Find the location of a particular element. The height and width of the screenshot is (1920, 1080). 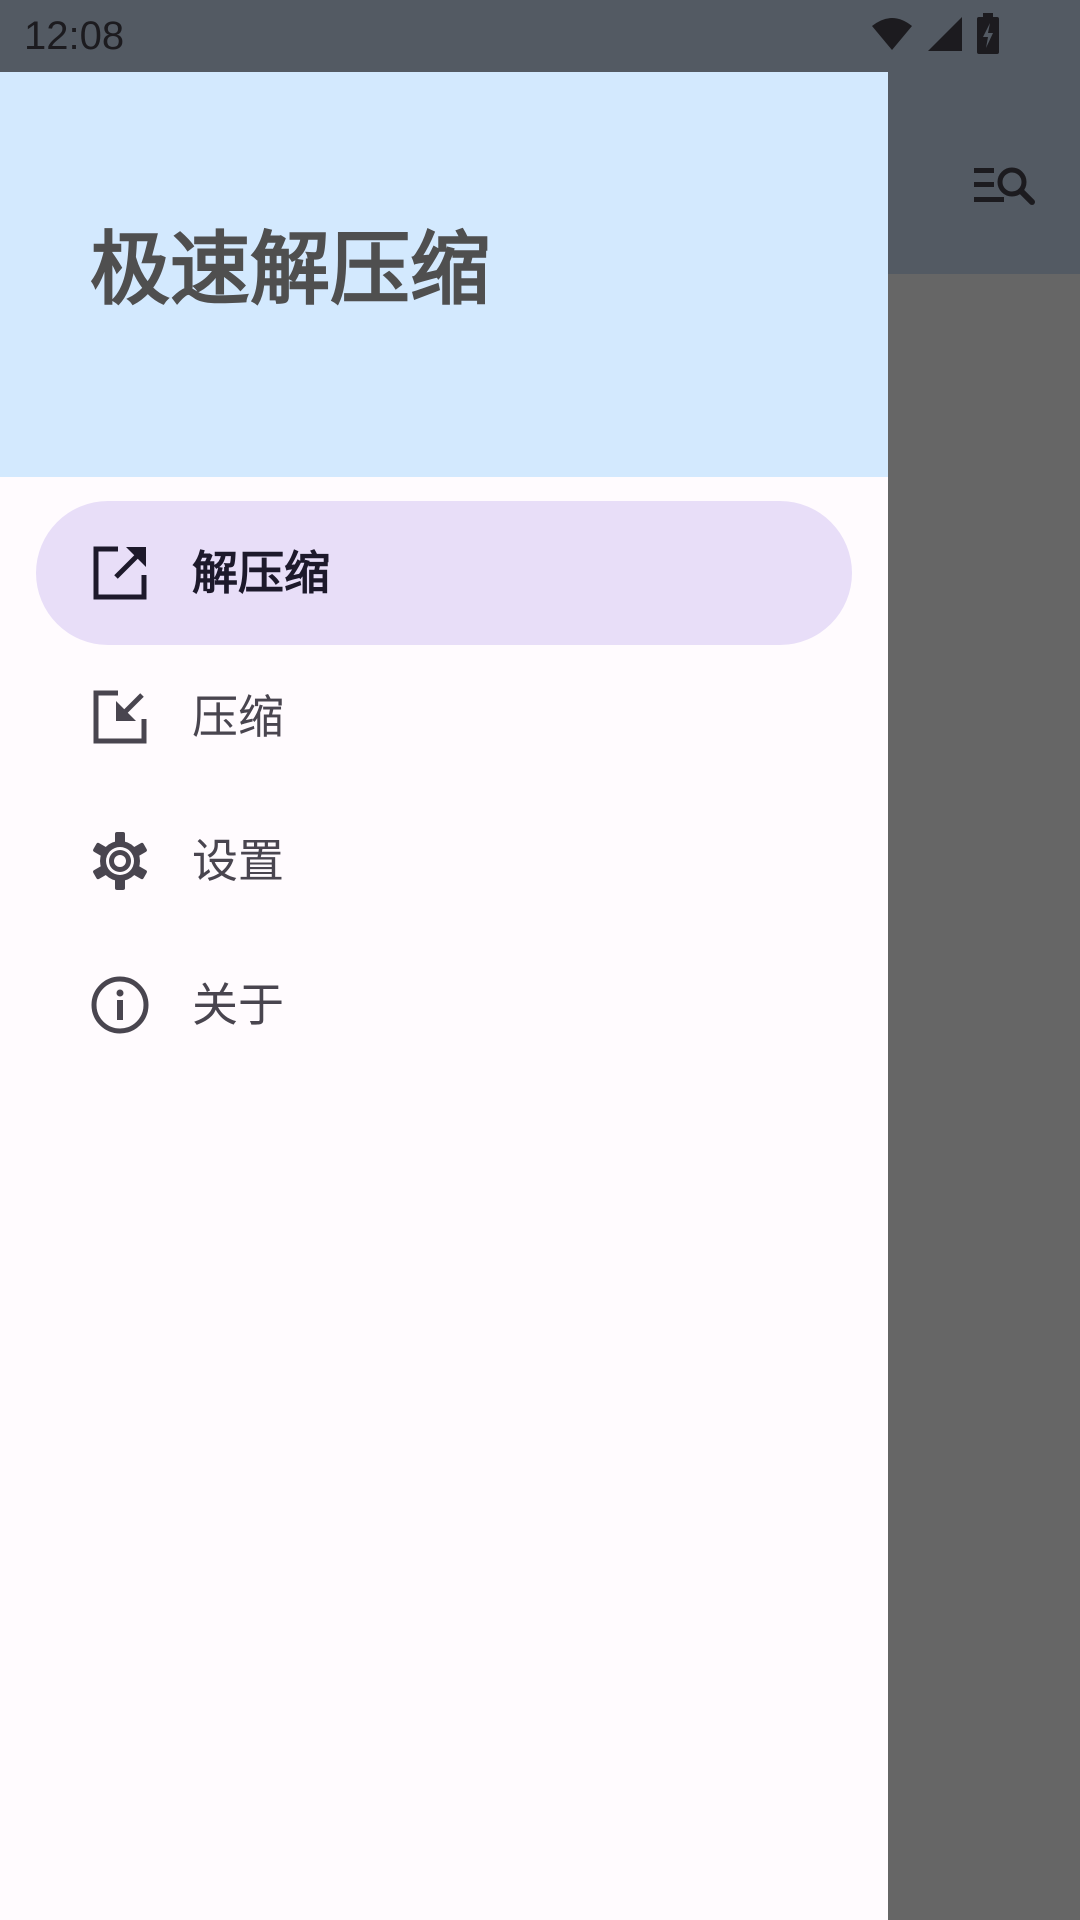

status-icons is located at coordinates (935, 36).